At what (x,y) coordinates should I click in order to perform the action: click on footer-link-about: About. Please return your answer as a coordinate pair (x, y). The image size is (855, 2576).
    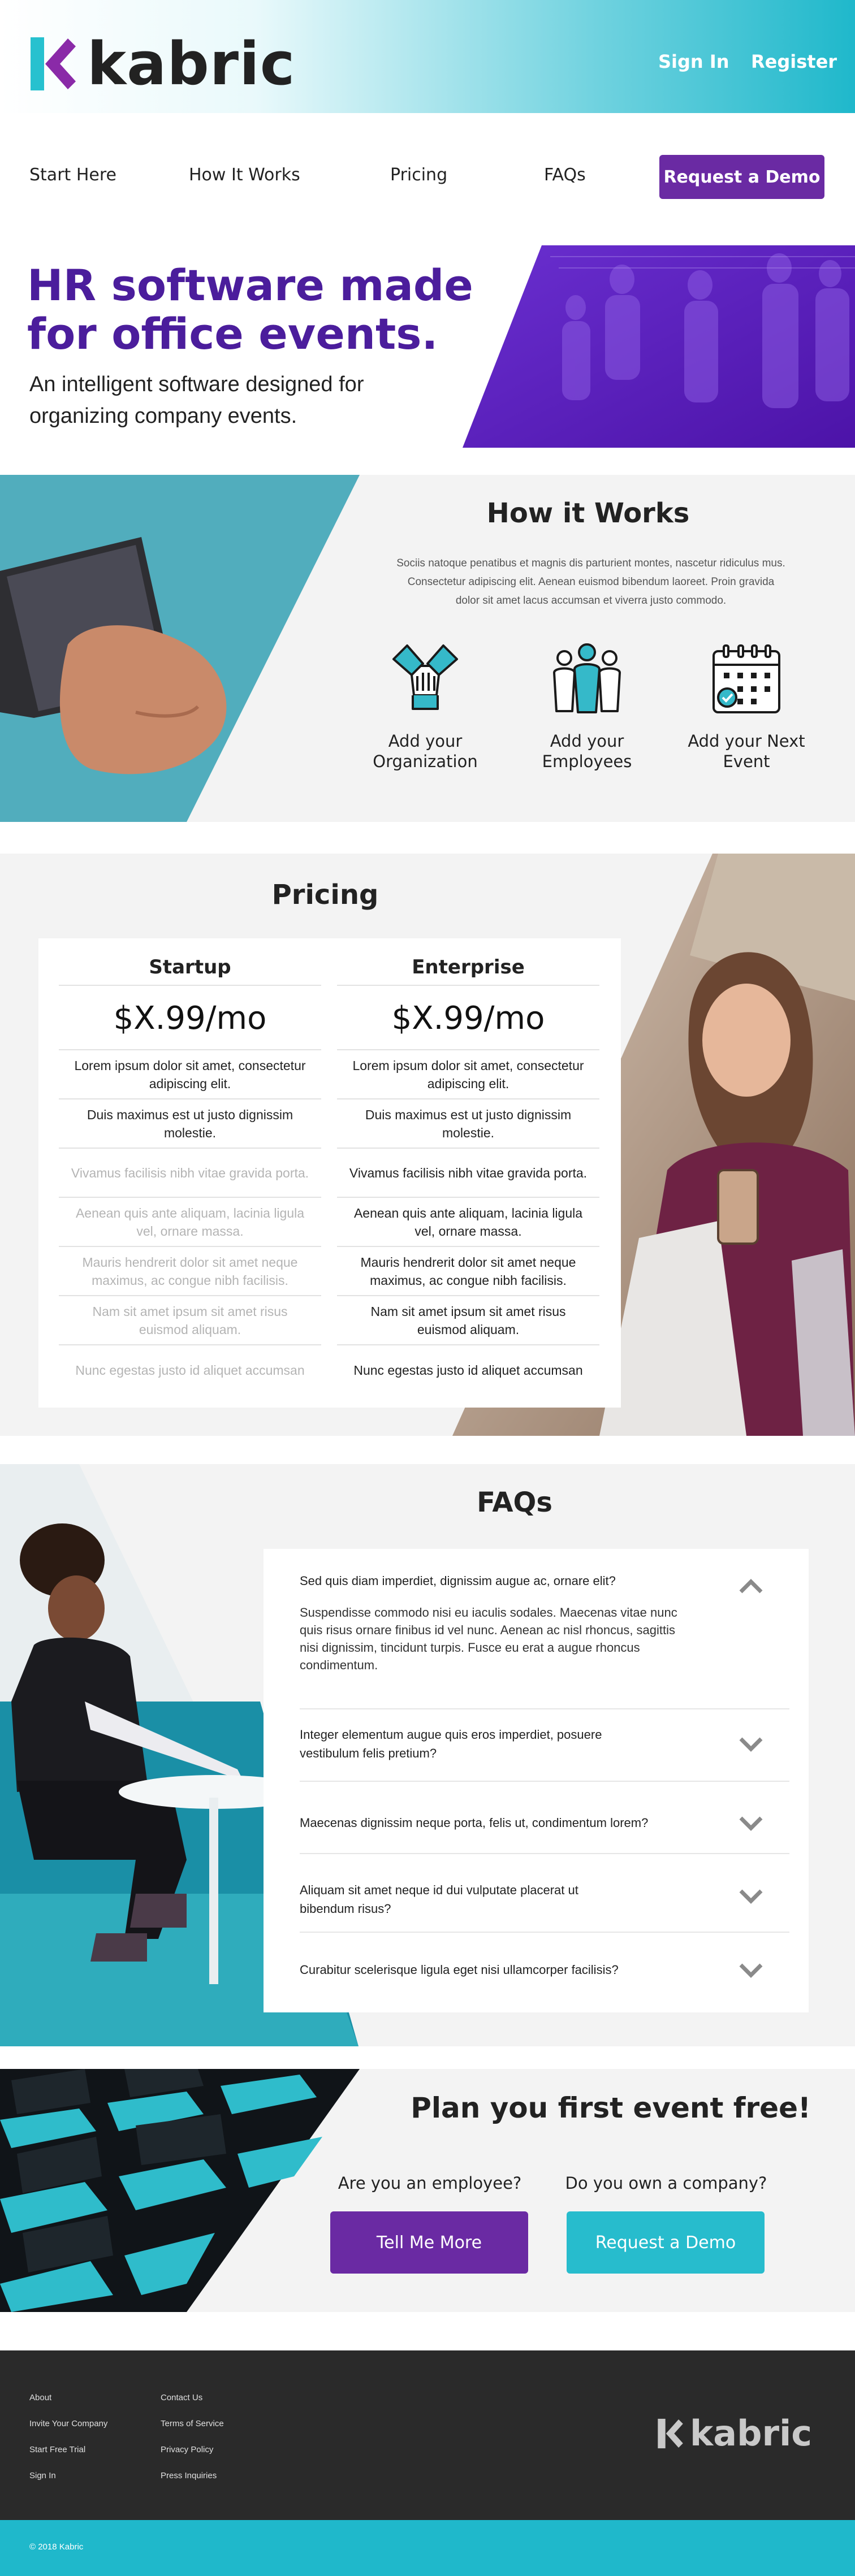
    Looking at the image, I should click on (40, 2397).